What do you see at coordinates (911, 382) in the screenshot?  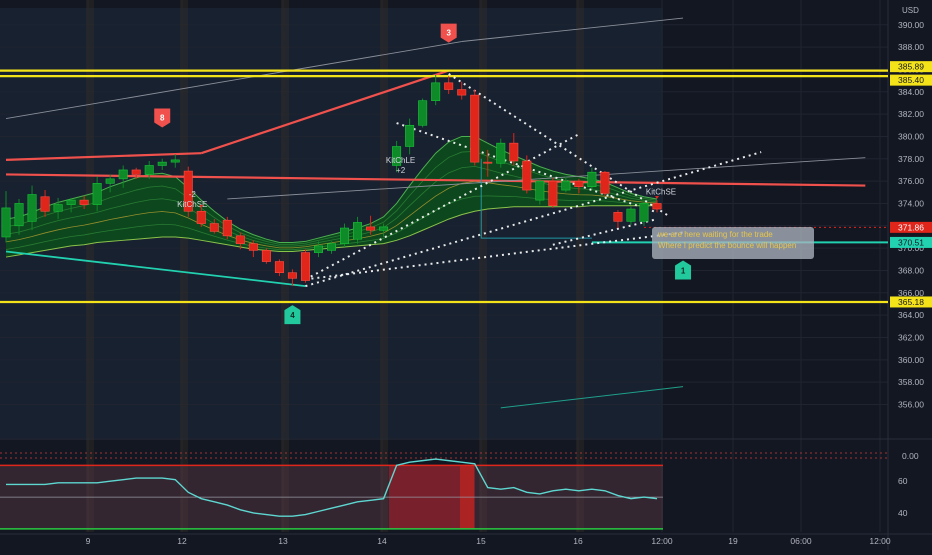 I see `price-tick-label: 358.00` at bounding box center [911, 382].